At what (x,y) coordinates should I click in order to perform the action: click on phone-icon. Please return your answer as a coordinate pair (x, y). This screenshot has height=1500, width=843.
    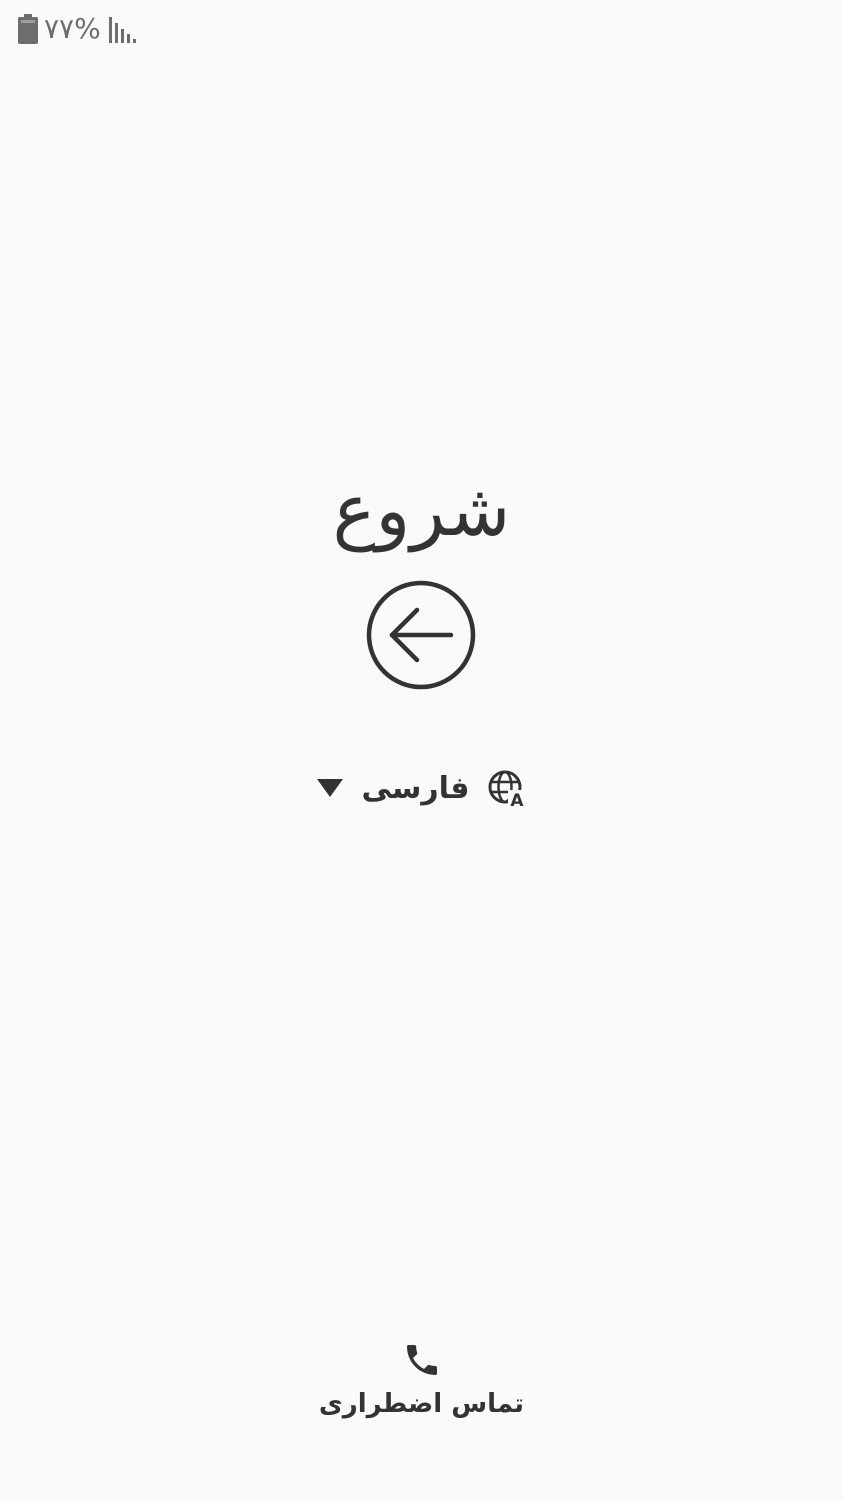
    Looking at the image, I should click on (422, 1360).